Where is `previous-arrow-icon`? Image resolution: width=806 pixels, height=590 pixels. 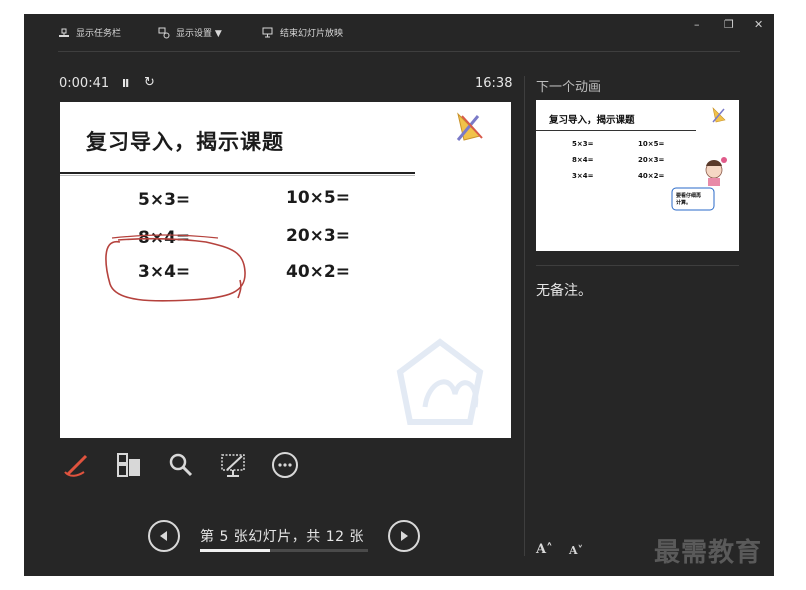 previous-arrow-icon is located at coordinates (163, 536).